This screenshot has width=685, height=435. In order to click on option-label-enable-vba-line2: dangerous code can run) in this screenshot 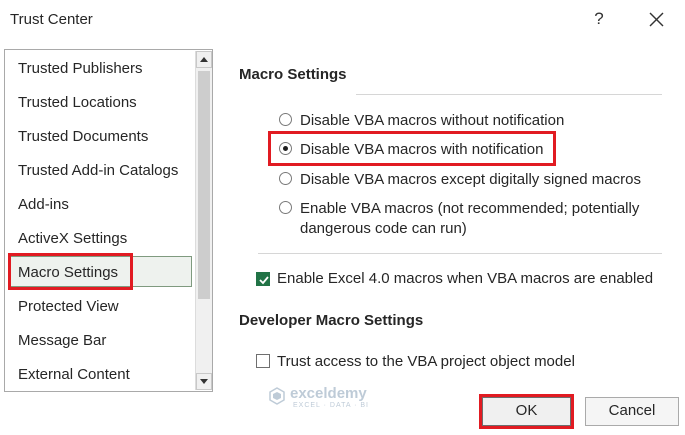, I will do `click(383, 228)`.